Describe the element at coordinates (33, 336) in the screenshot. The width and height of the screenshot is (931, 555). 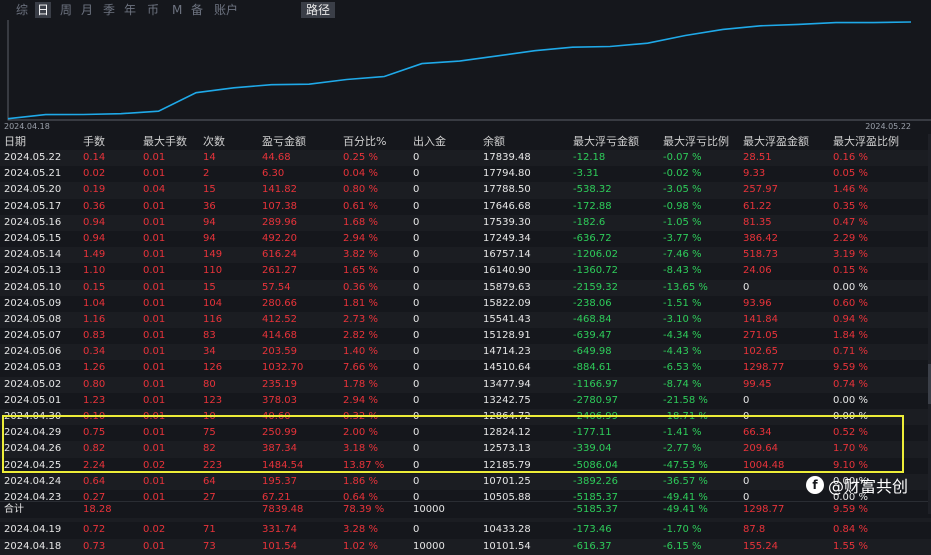
I see `table-cell: 2024.05.07` at that location.